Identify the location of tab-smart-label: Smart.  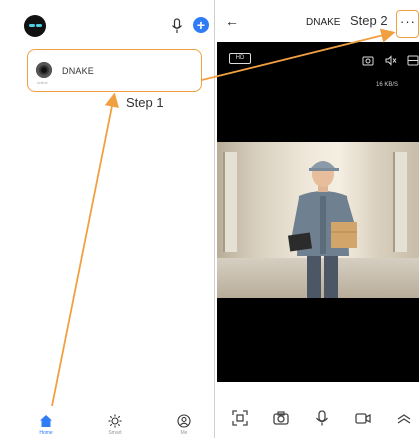
(115, 433).